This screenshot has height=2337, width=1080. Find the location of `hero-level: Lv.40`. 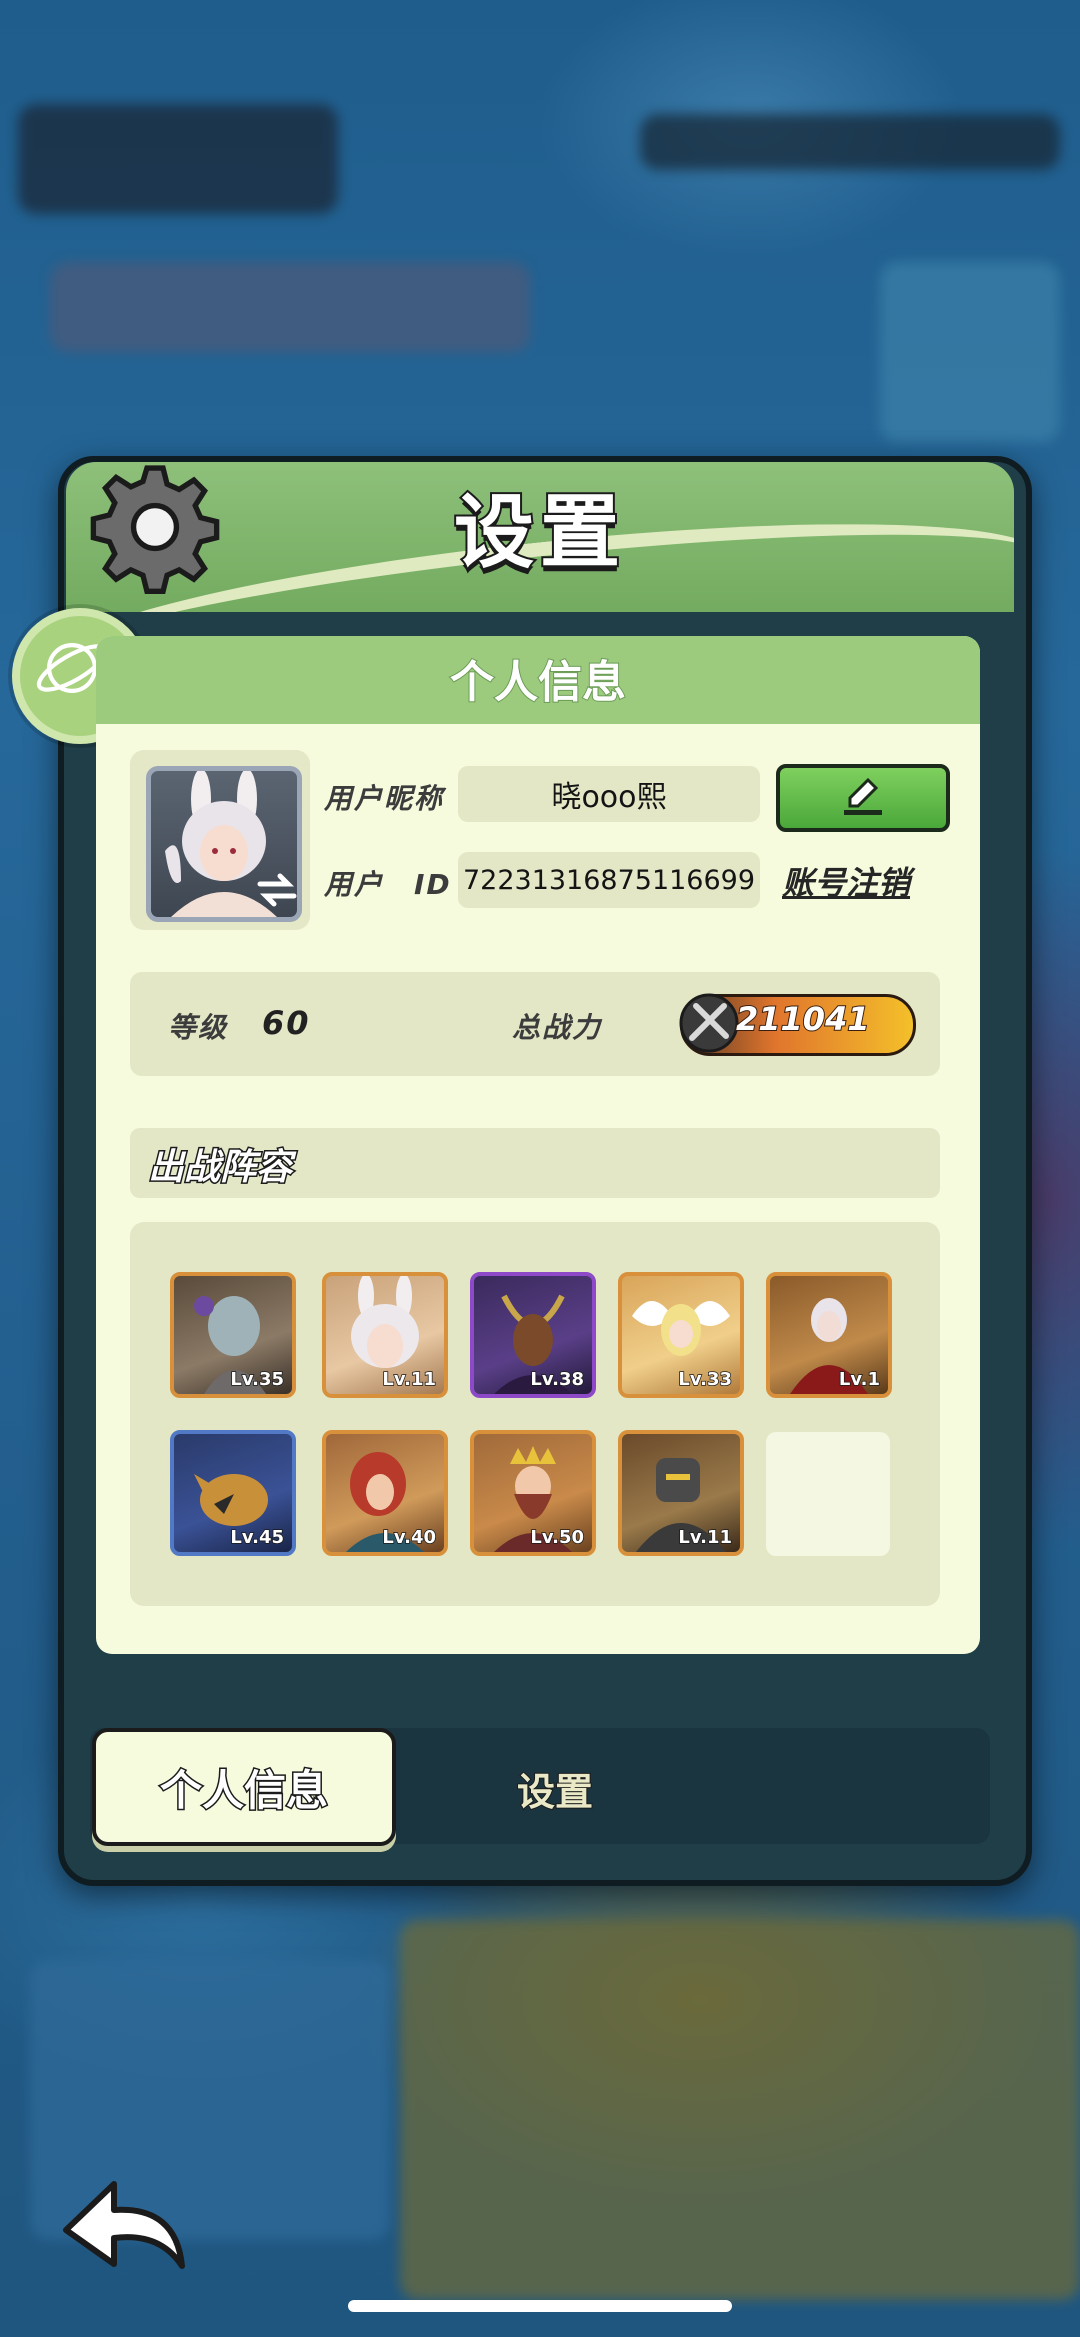

hero-level: Lv.40 is located at coordinates (409, 1537).